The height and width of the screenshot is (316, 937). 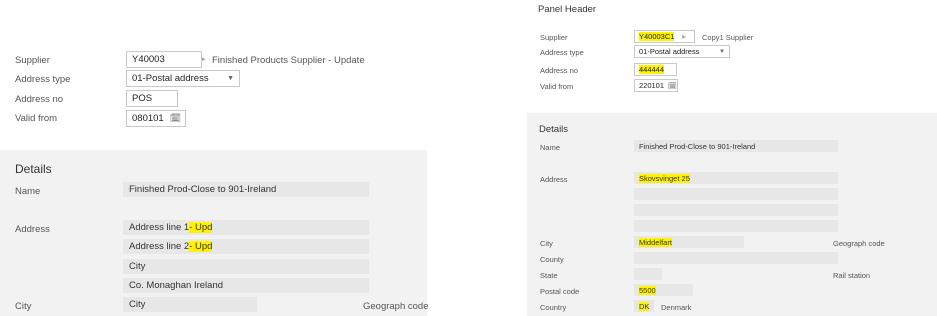 I want to click on address-no-input-right: 444444, so click(x=655, y=69).